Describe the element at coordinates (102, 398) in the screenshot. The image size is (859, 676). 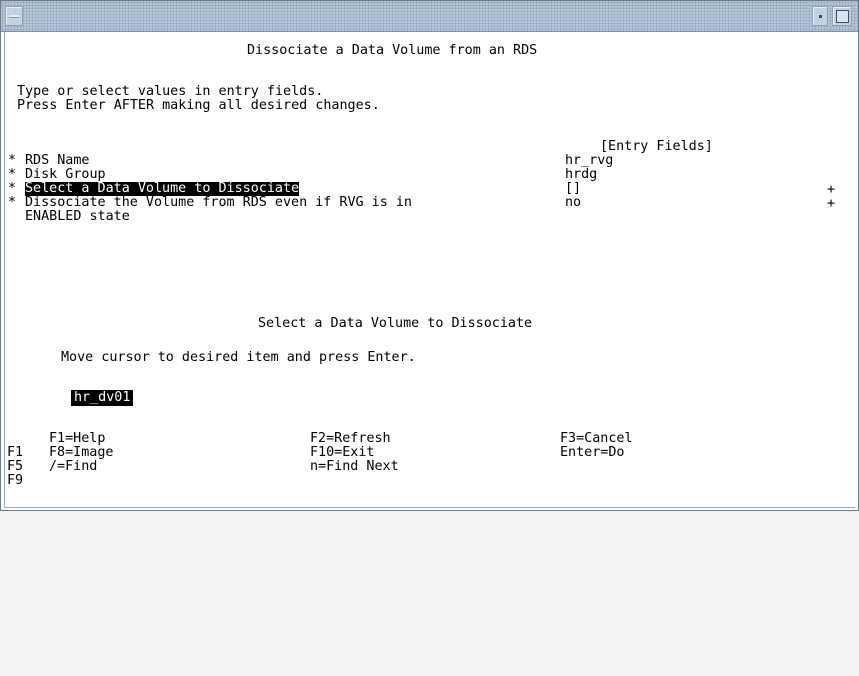
I see `list-item-hr-dv01: hr_dv01` at that location.